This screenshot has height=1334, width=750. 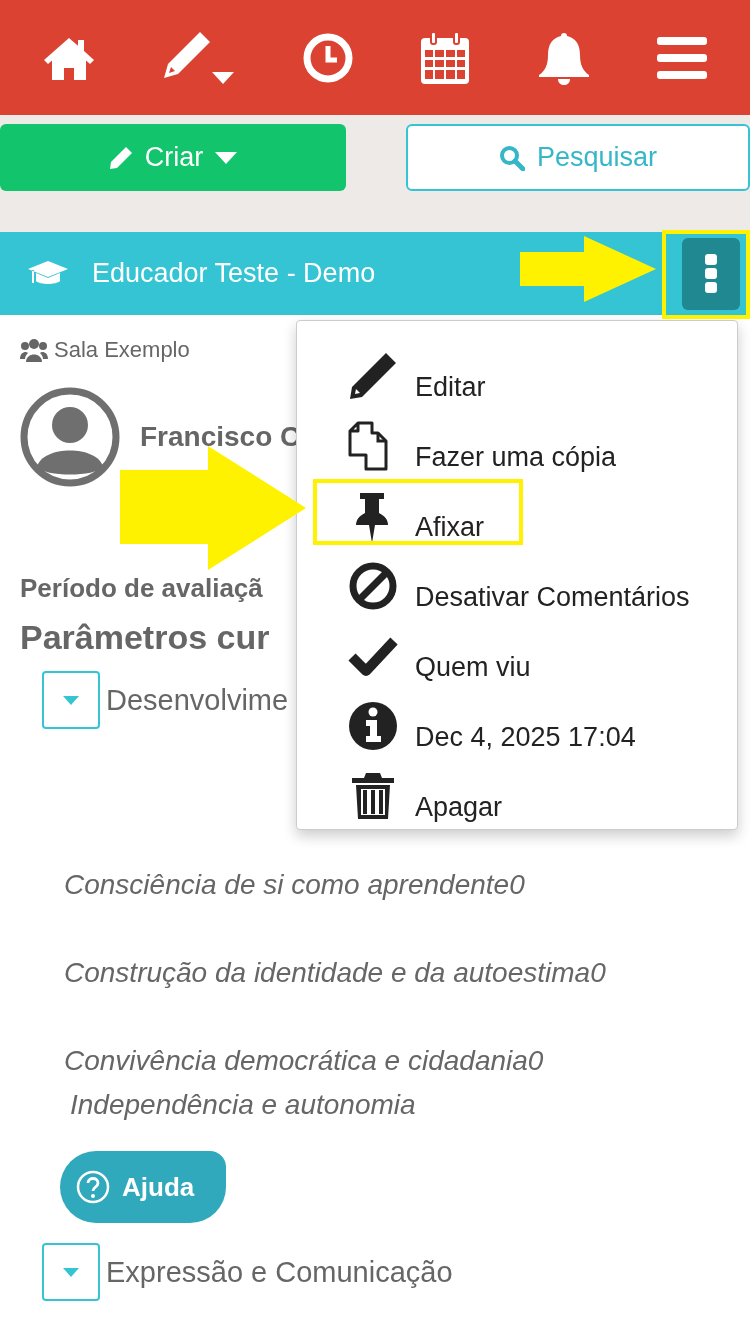 What do you see at coordinates (69, 57) in the screenshot?
I see `home-icon` at bounding box center [69, 57].